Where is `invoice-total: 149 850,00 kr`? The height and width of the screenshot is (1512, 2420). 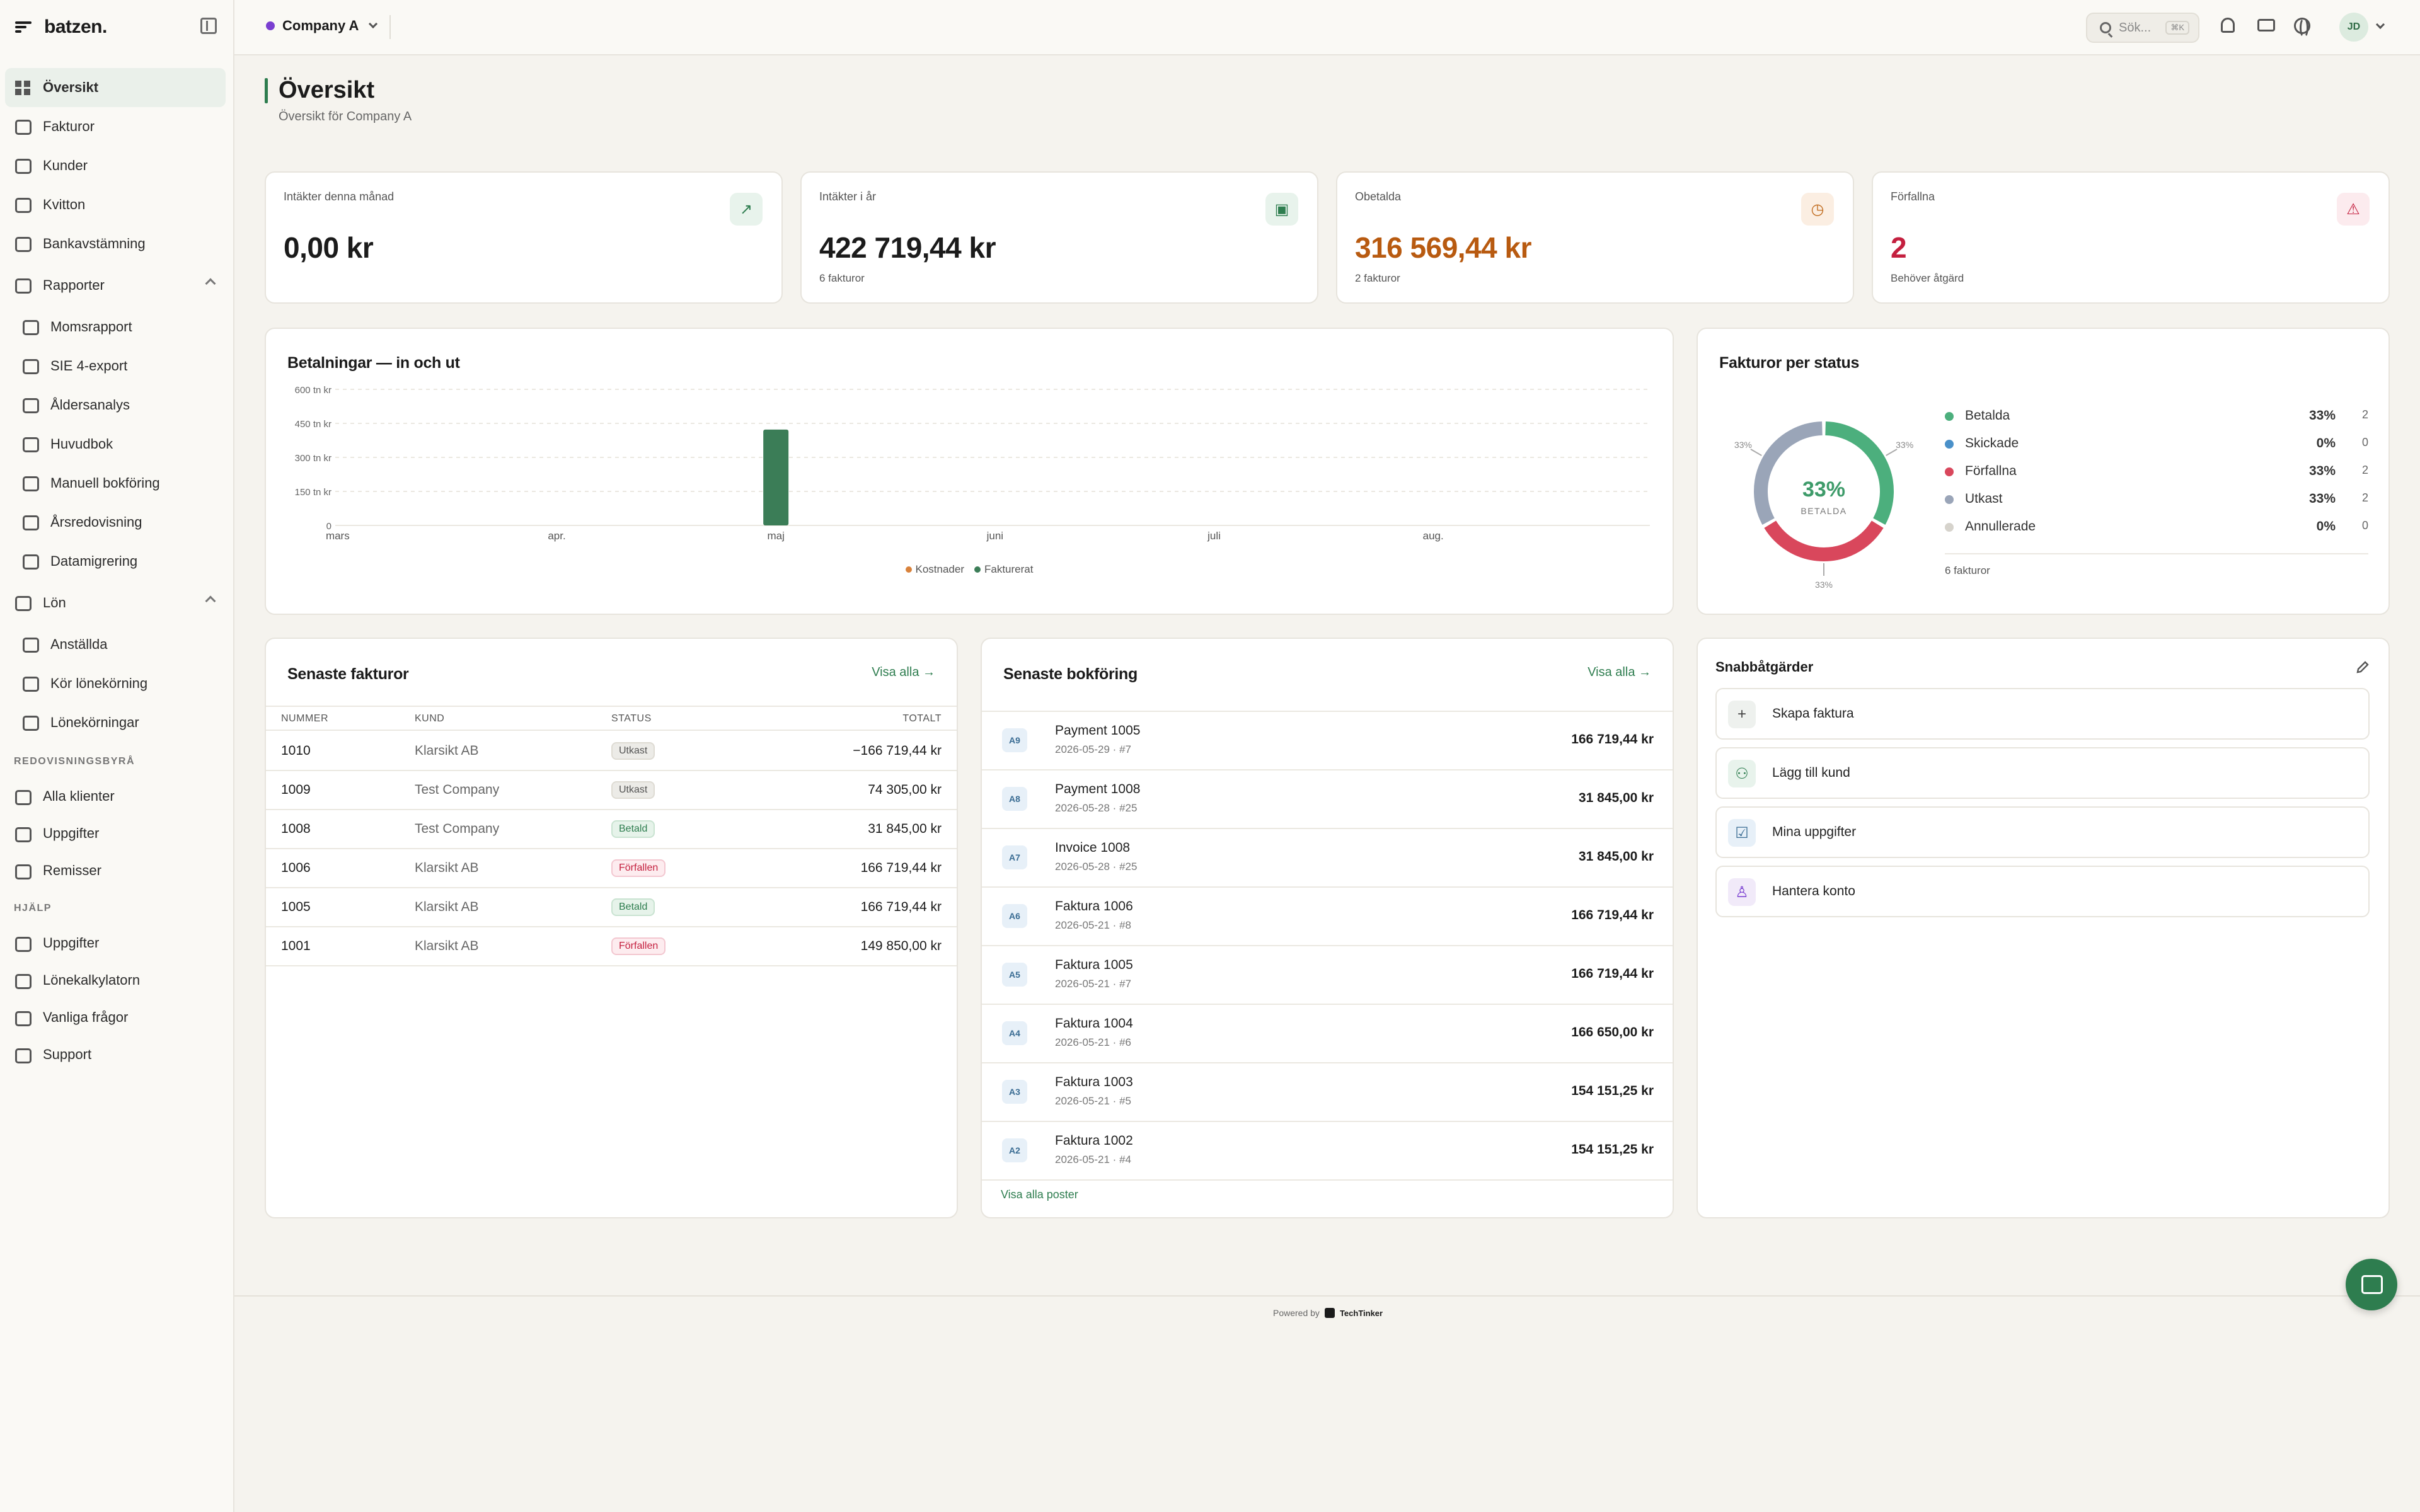 invoice-total: 149 850,00 kr is located at coordinates (901, 946).